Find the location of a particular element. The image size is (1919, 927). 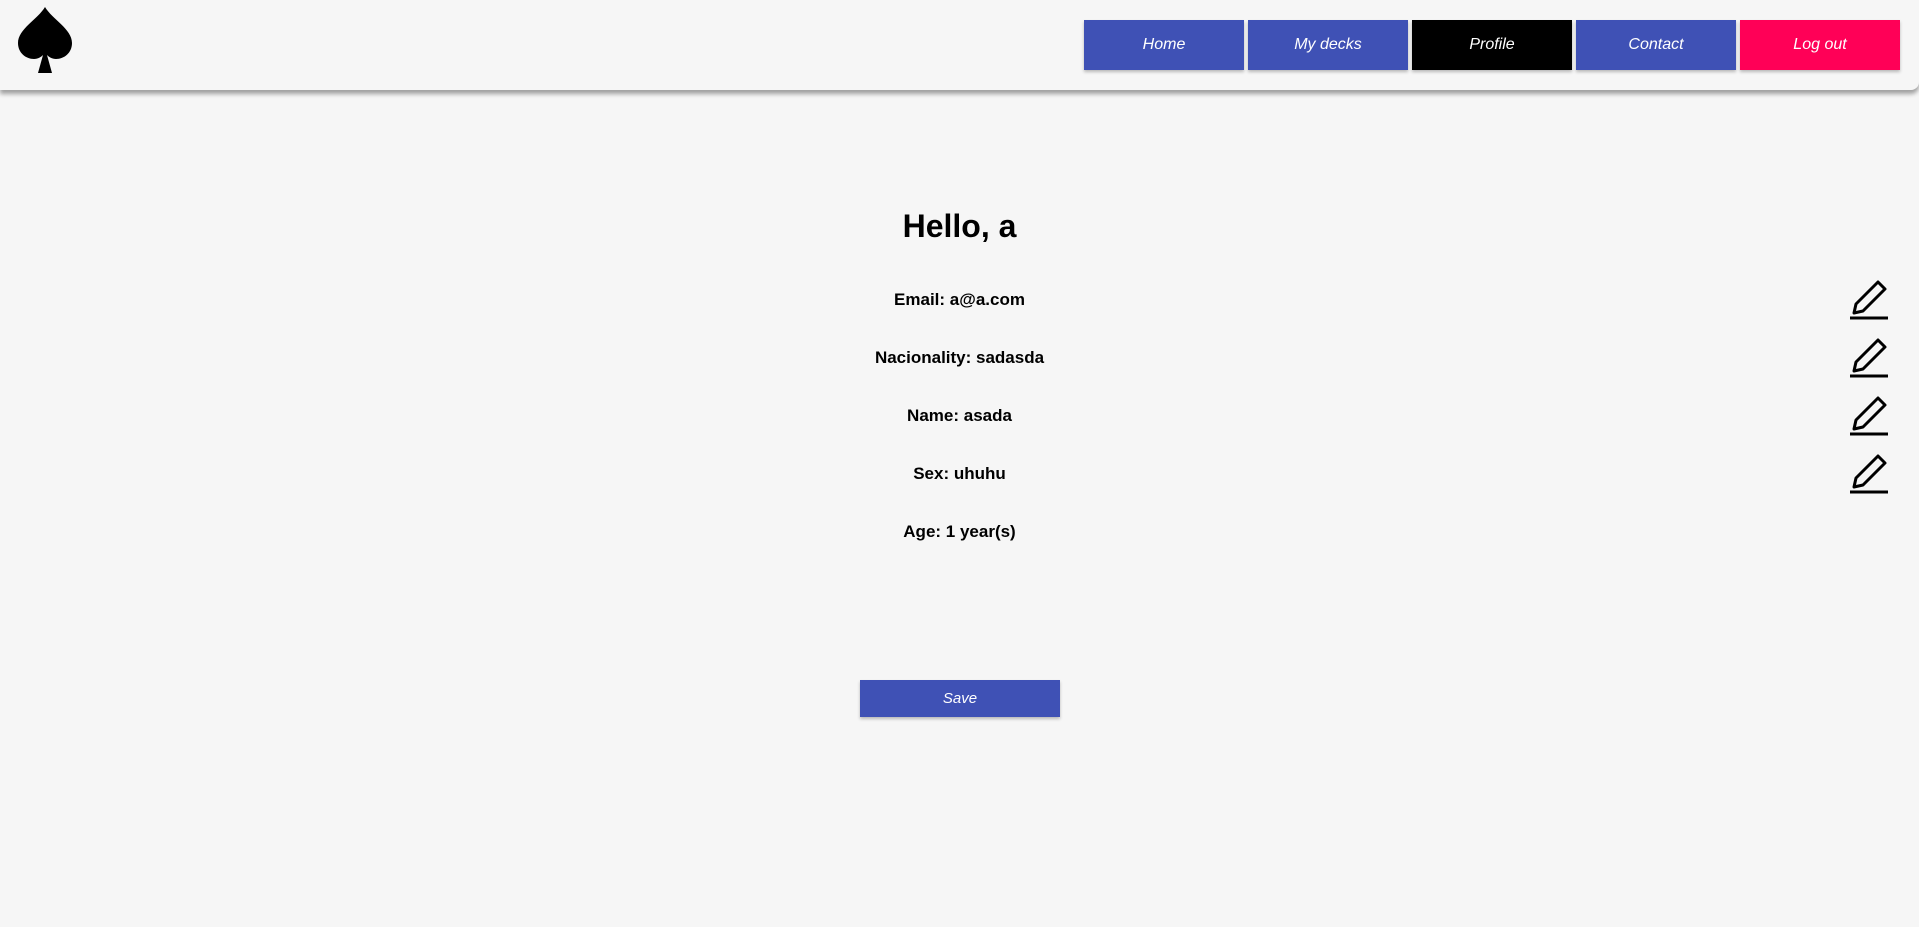

nav-buttons: Home My decks Profile Contact Log out is located at coordinates (1492, 45).